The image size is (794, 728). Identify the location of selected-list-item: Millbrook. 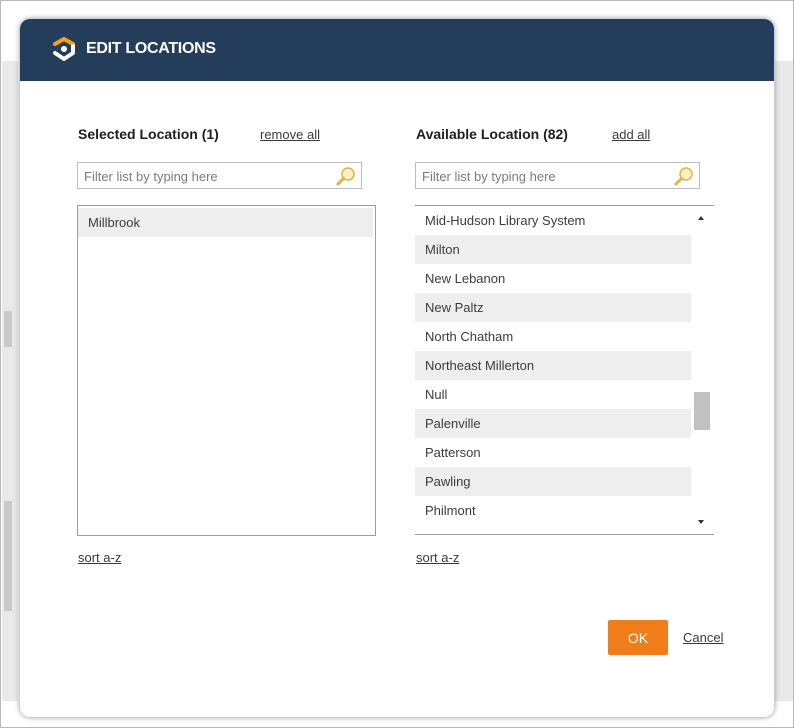
(225, 222).